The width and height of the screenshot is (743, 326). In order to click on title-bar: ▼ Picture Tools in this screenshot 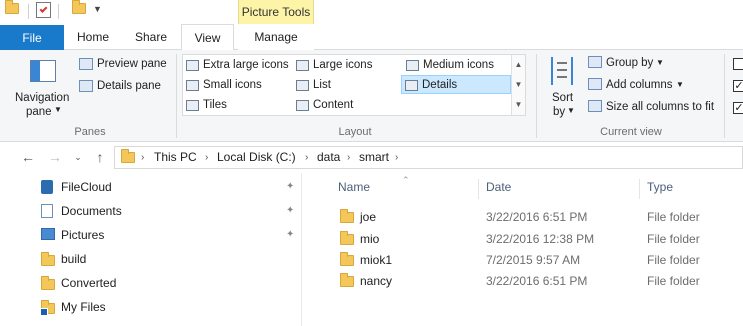, I will do `click(371, 13)`.